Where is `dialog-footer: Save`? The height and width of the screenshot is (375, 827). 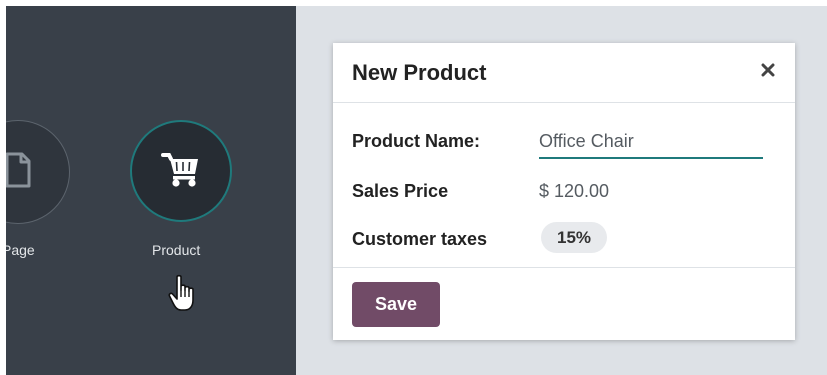
dialog-footer: Save is located at coordinates (564, 303).